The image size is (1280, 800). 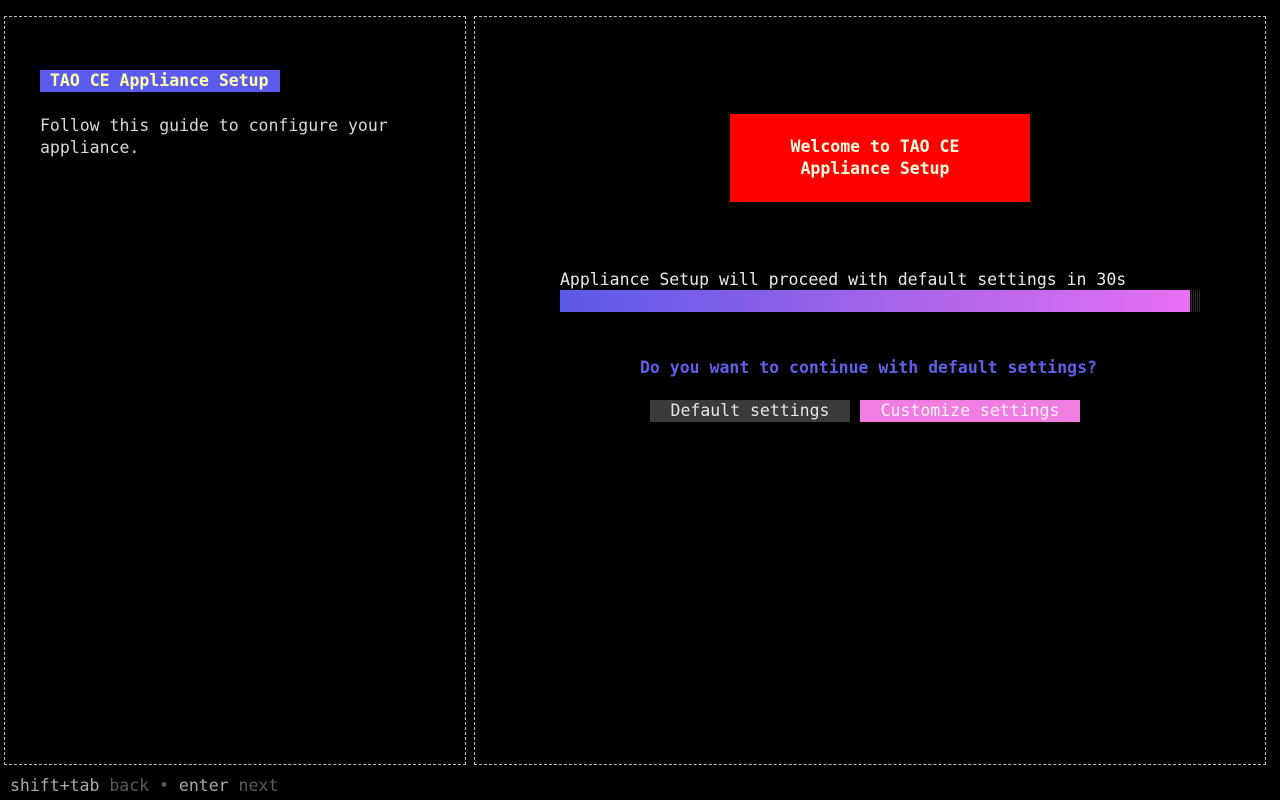 What do you see at coordinates (160, 81) in the screenshot?
I see `sidebar-title: TAO CE Appliance Setup` at bounding box center [160, 81].